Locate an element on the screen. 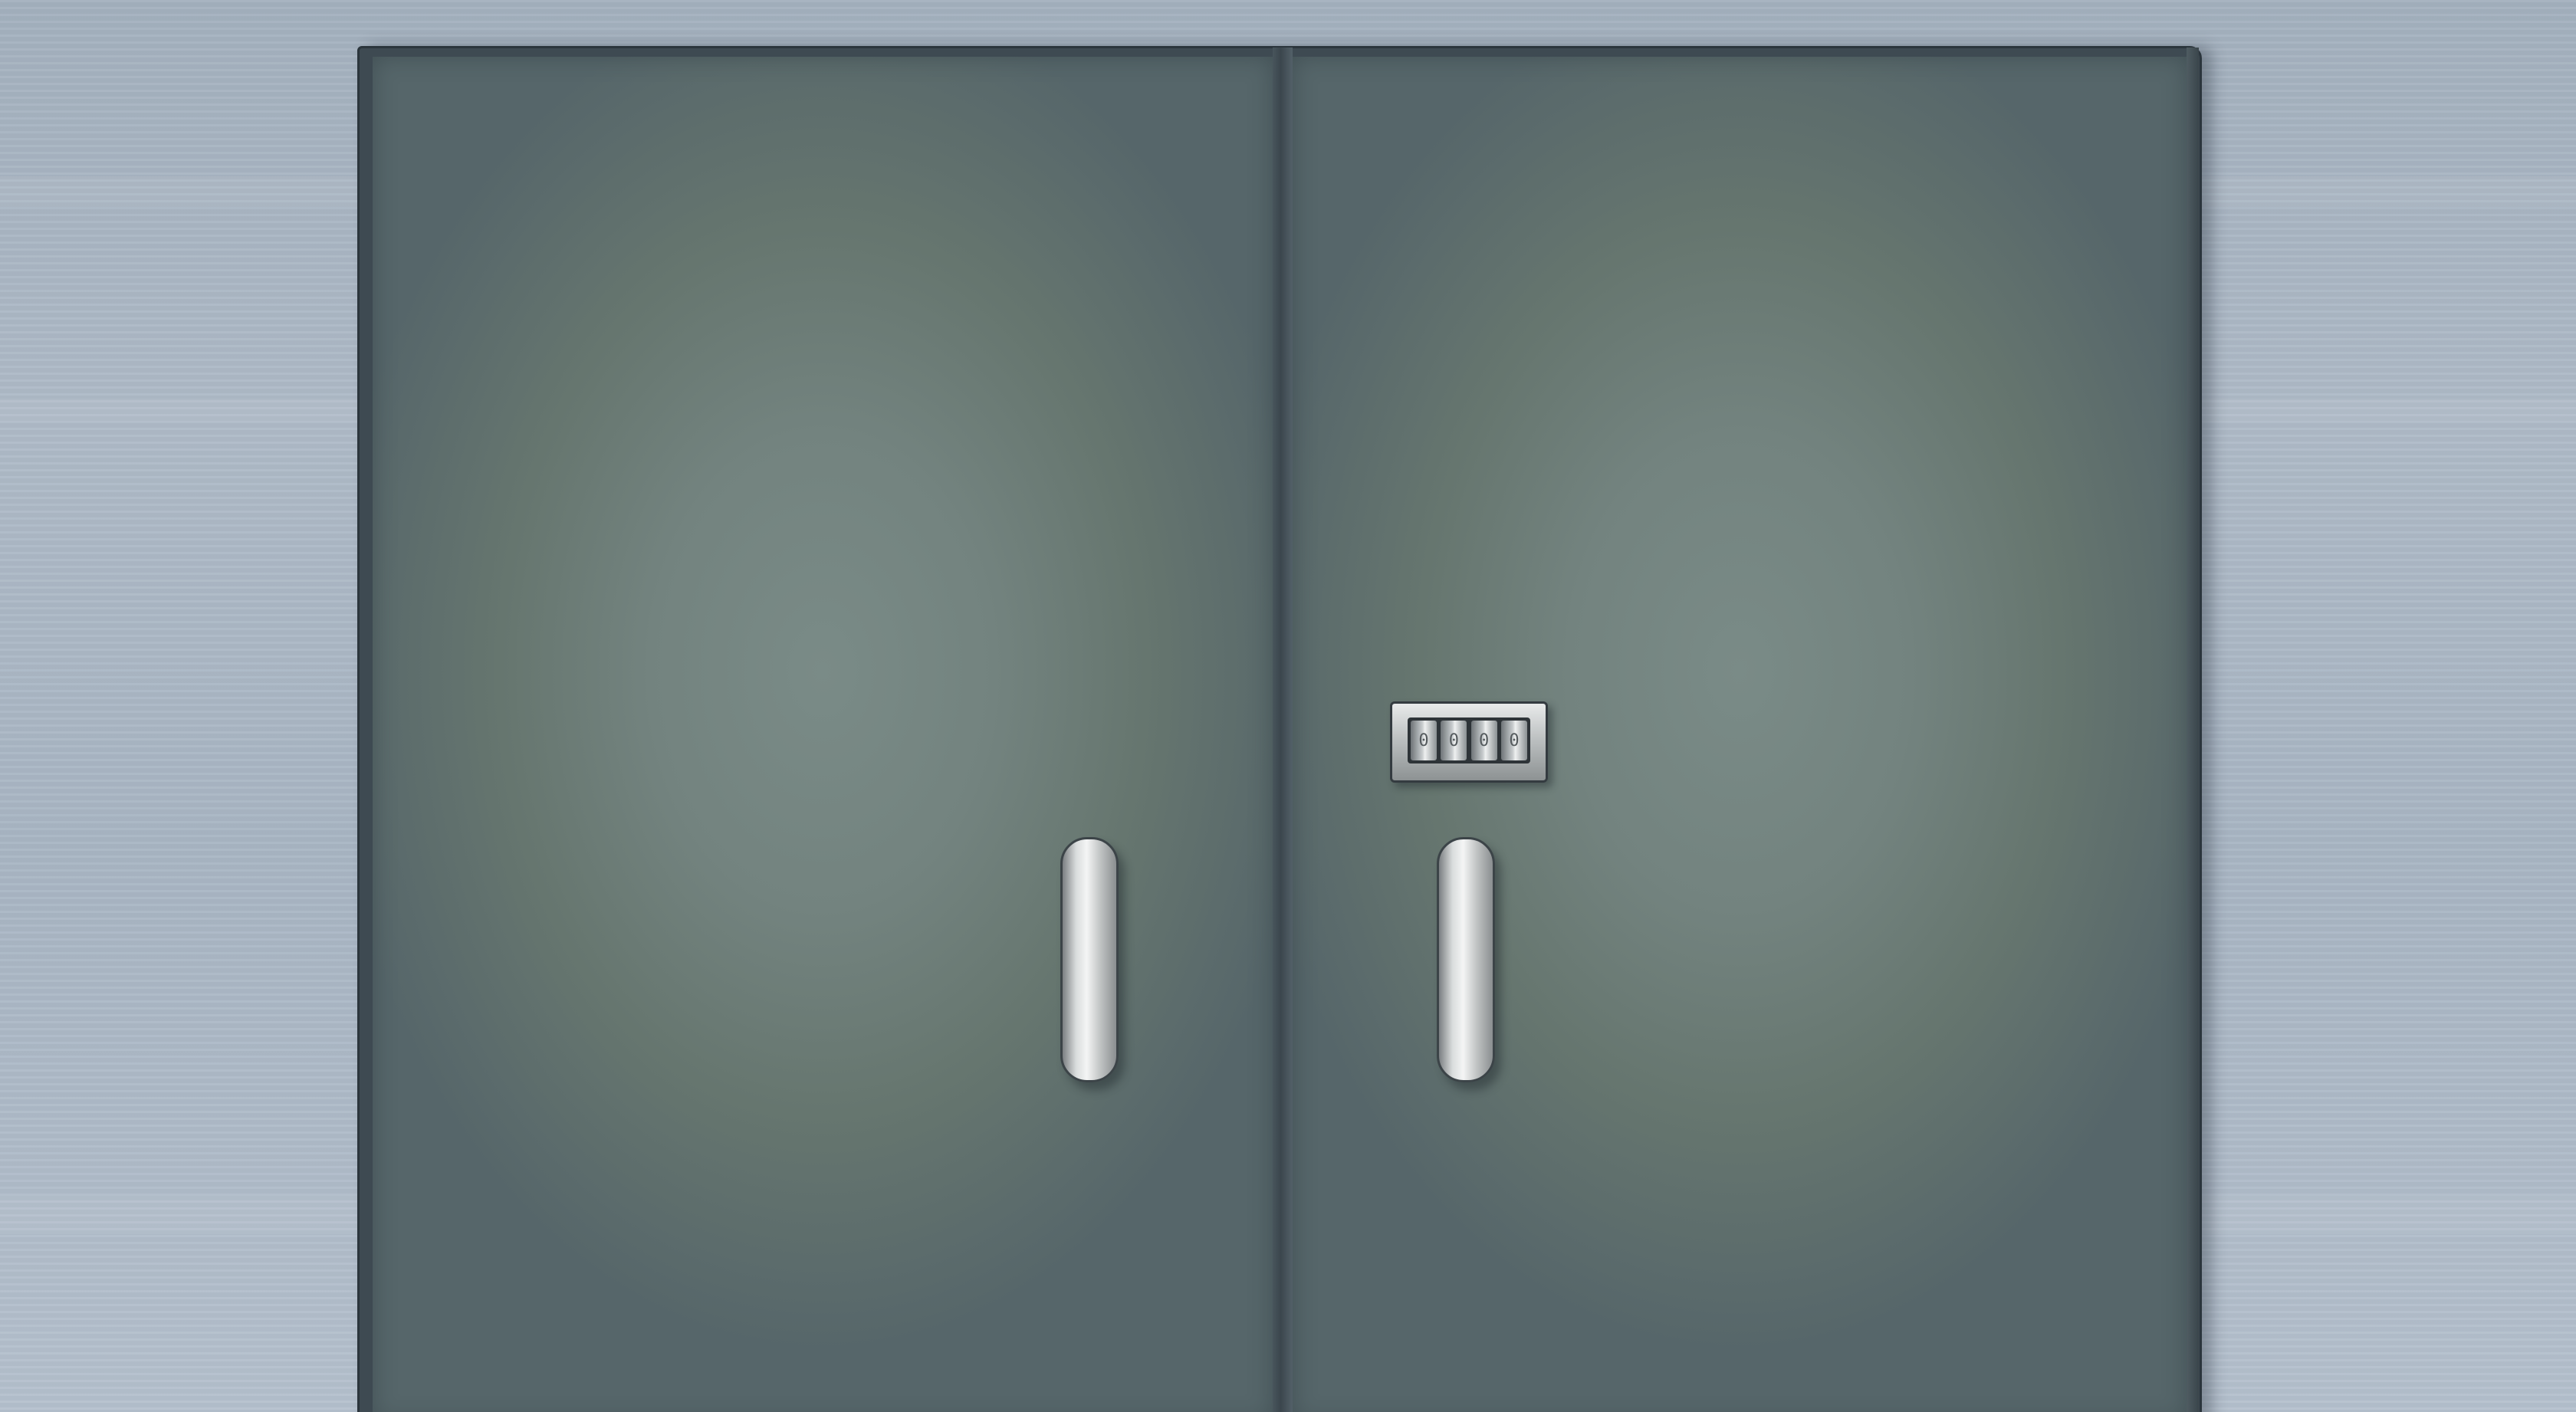  combination-dial-1: 0 is located at coordinates (1424, 740).